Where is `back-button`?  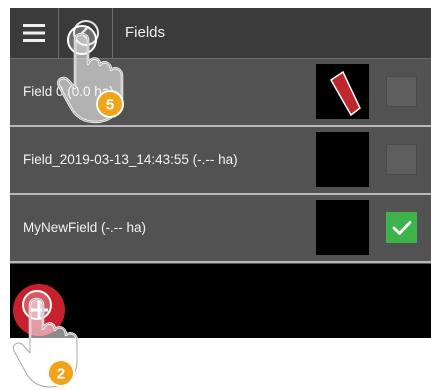
back-button is located at coordinates (85, 33).